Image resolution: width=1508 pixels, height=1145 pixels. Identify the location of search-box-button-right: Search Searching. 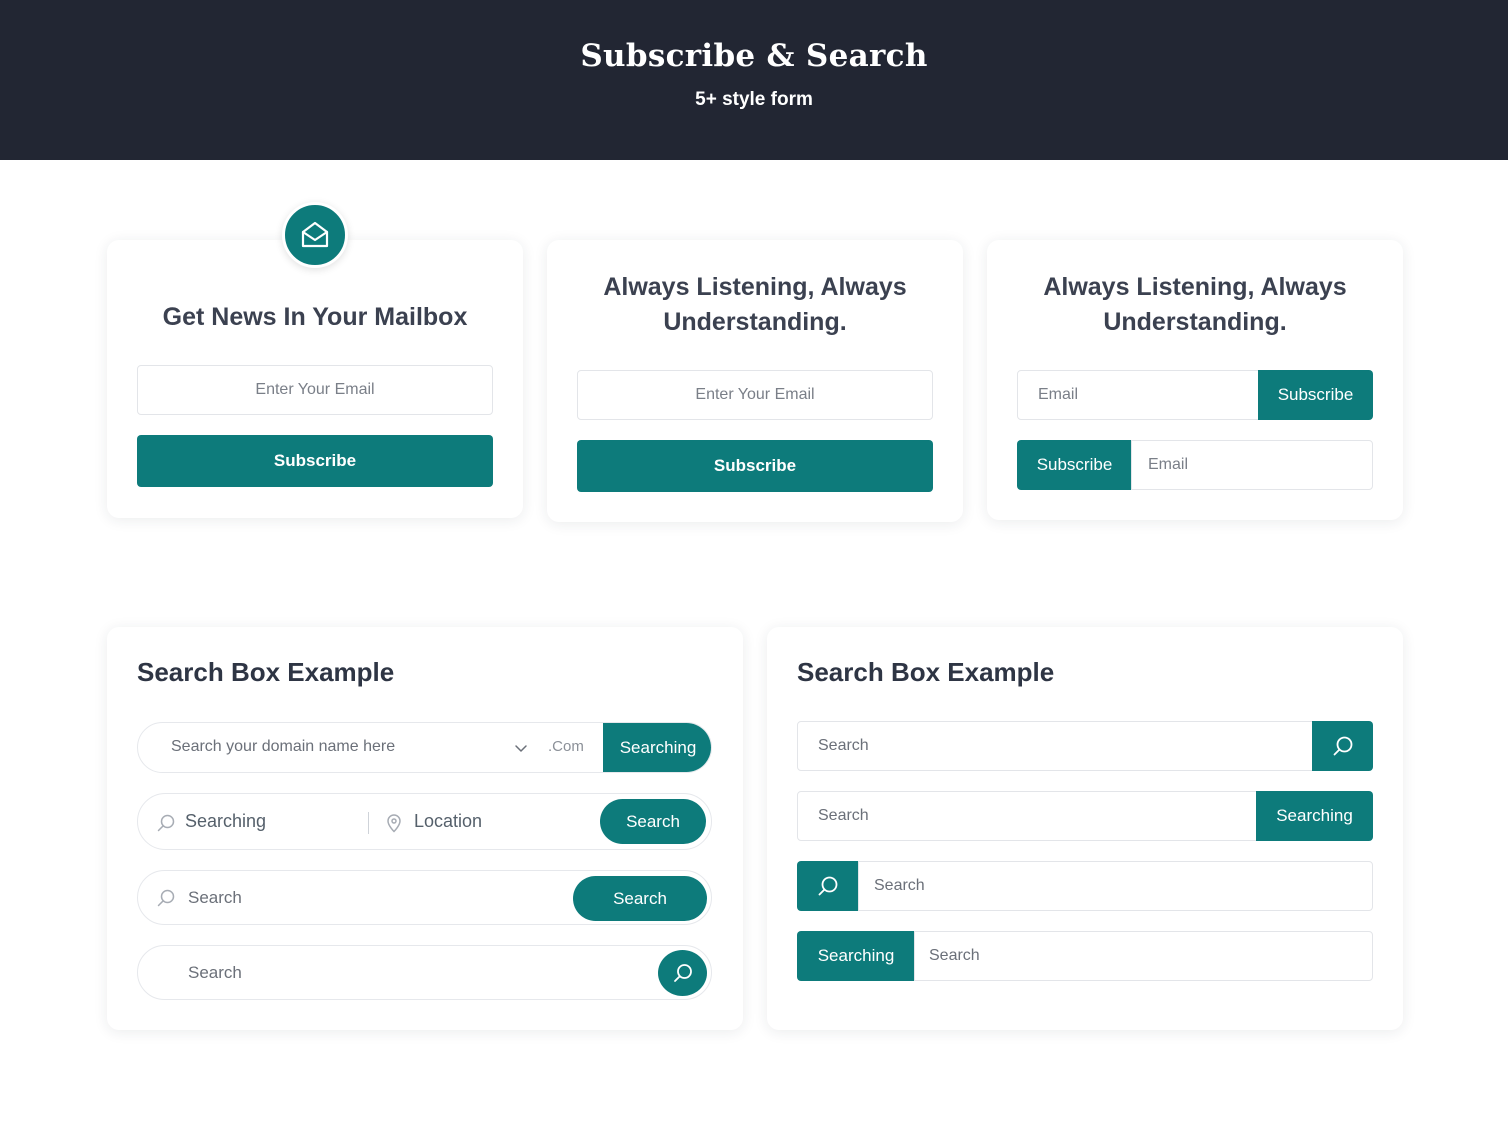
(1085, 816).